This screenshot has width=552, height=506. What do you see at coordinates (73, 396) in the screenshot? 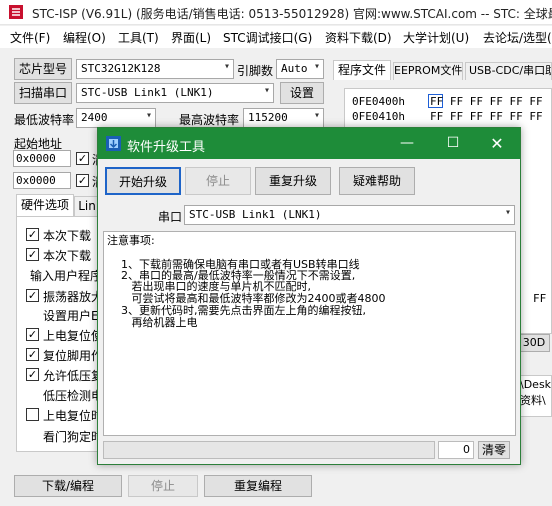
I see `option-label-9: 低压检测电` at bounding box center [73, 396].